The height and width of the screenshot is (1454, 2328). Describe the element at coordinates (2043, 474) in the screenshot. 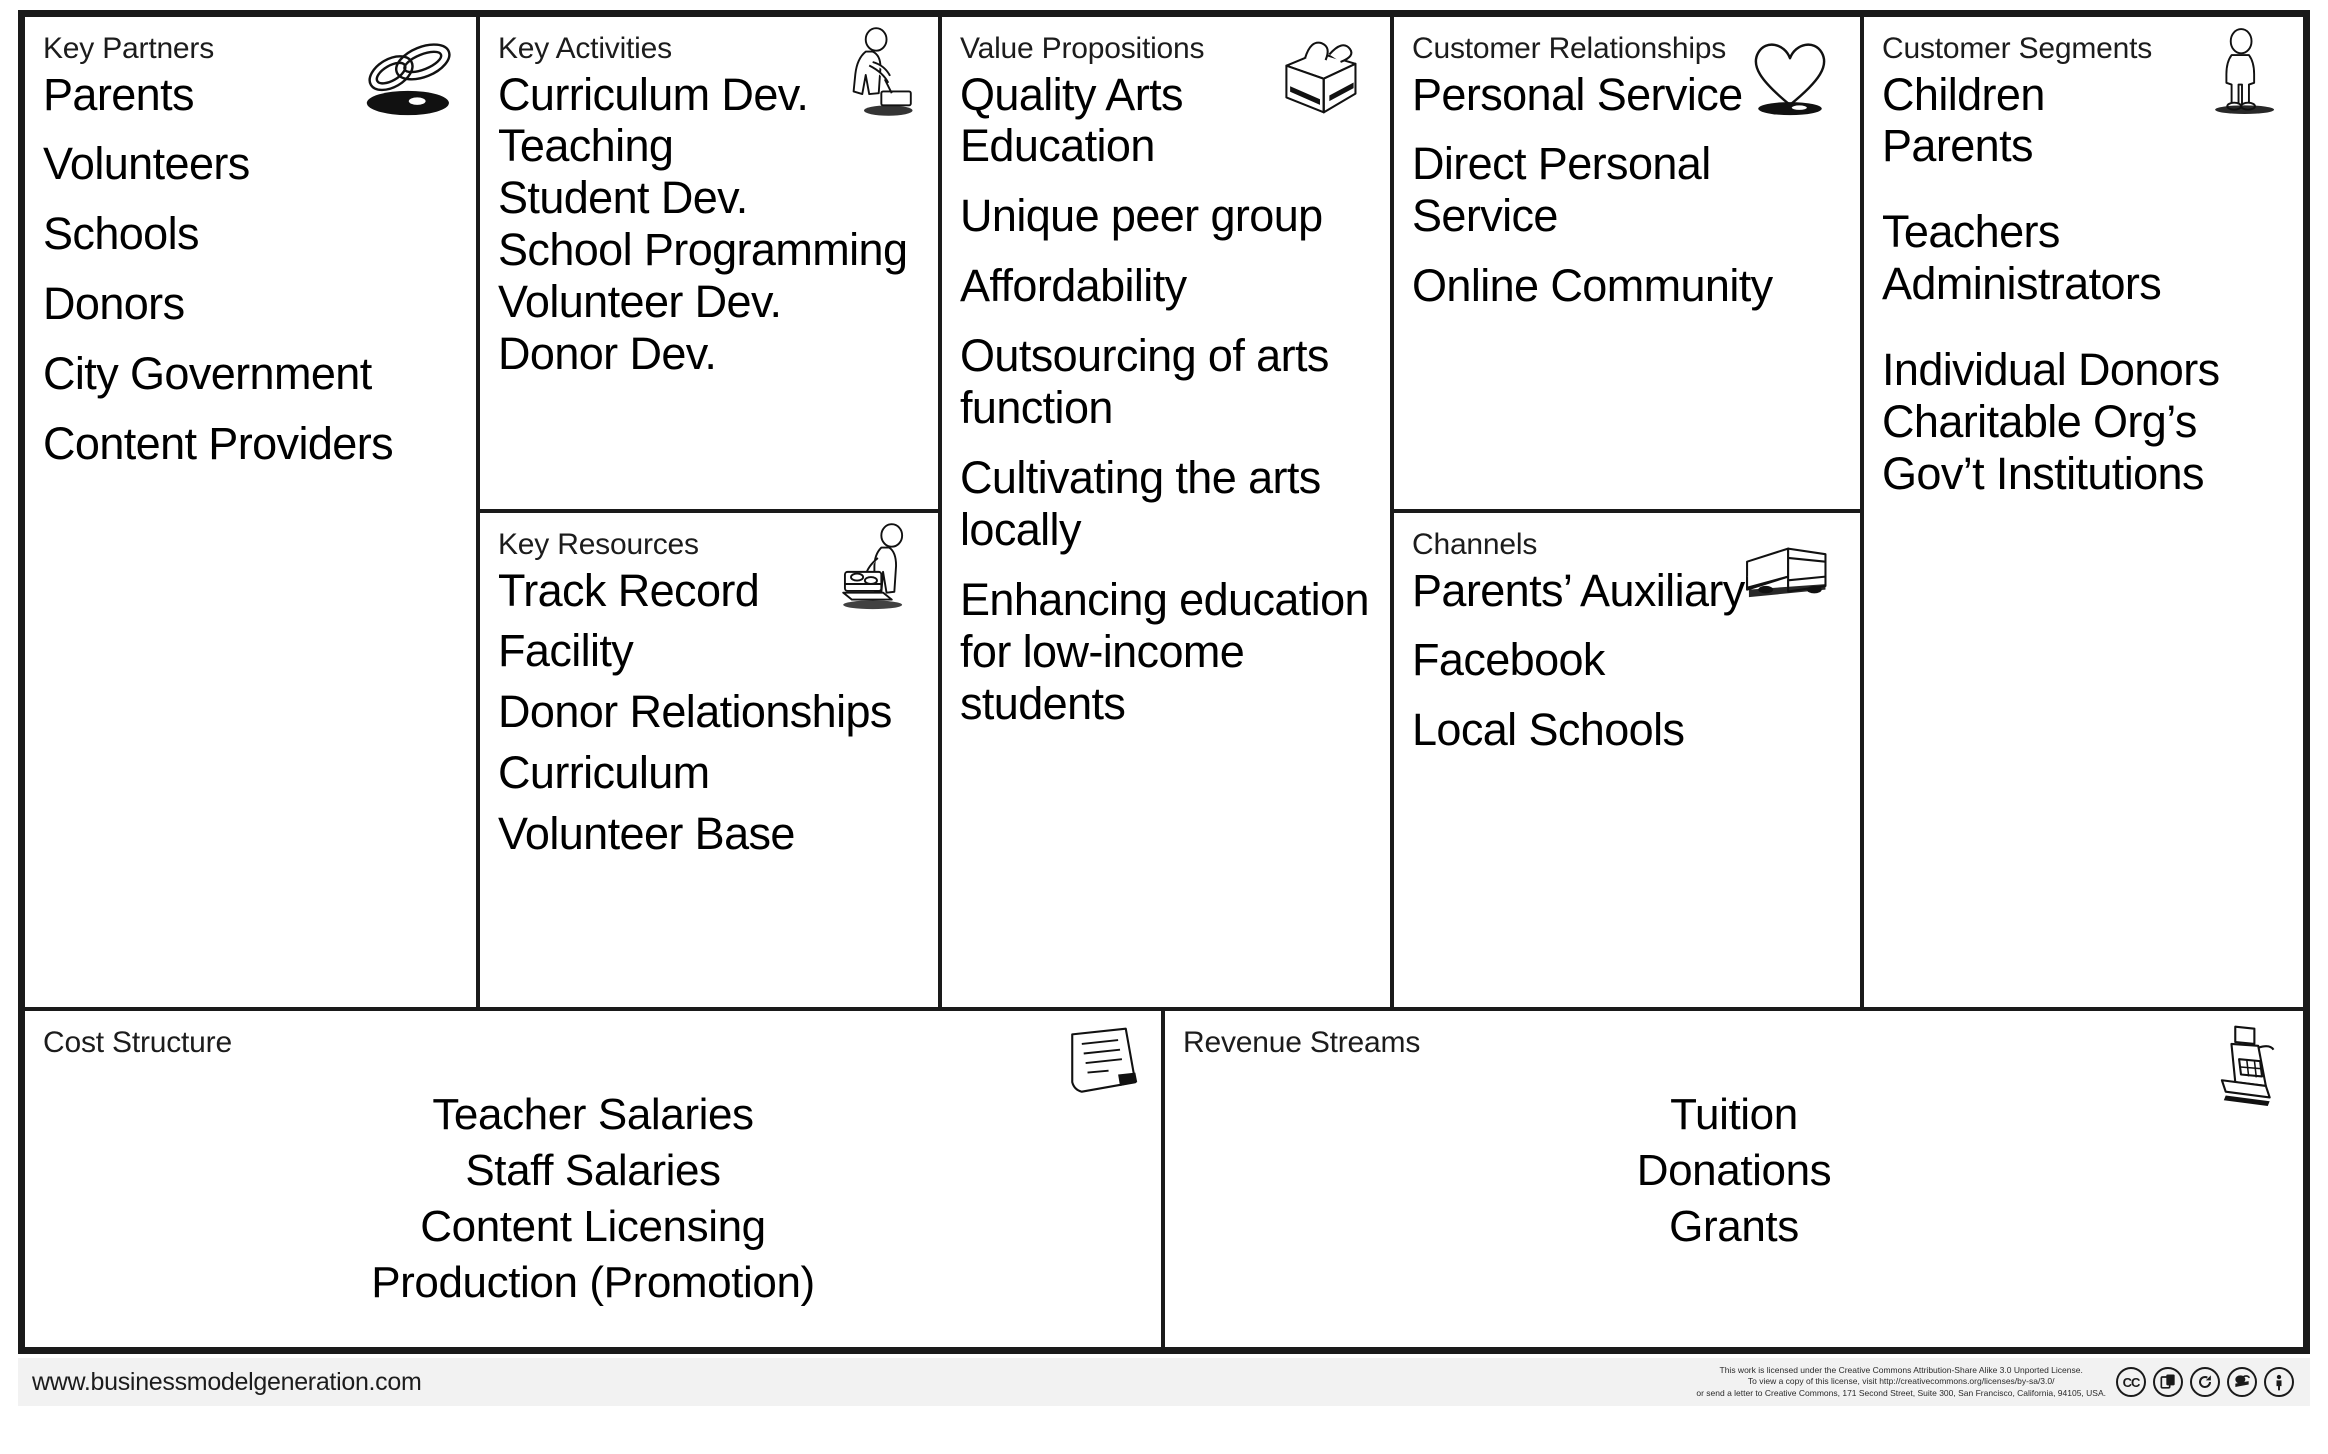

I see `list-item: Gov’t Institutions` at that location.